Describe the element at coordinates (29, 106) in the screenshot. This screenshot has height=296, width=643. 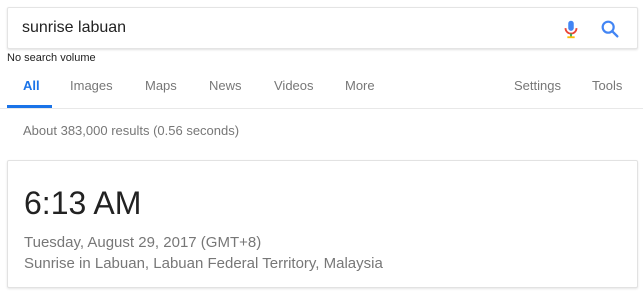
I see `active-tab-indicator` at that location.